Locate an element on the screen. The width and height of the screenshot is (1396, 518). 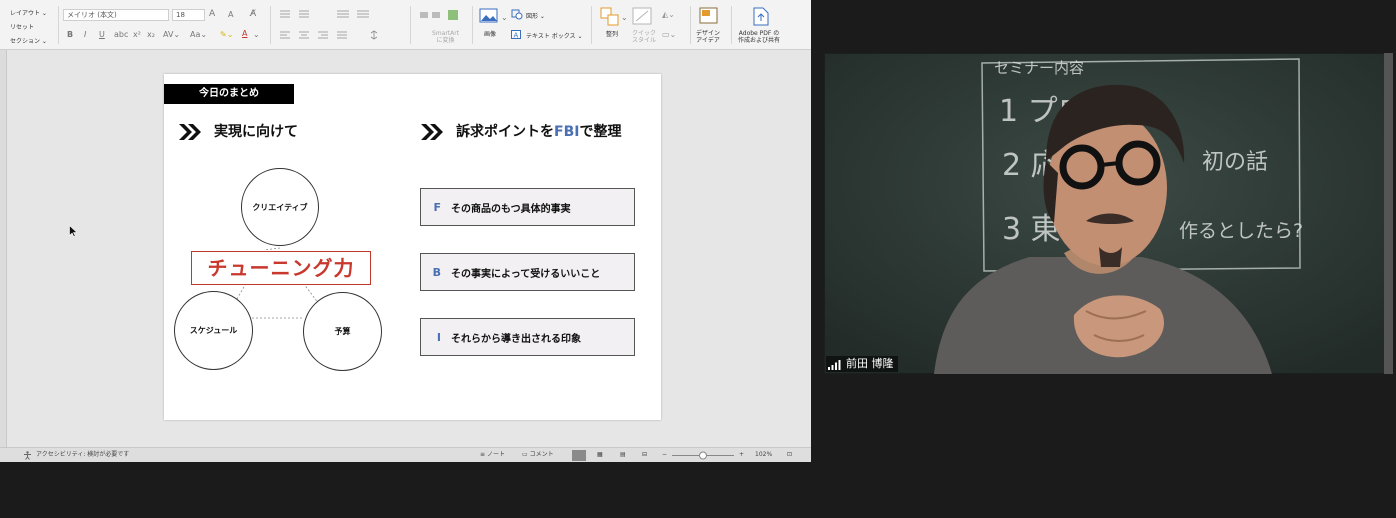
quick-styles-label: クイック スタイル is located at coordinates (644, 37).